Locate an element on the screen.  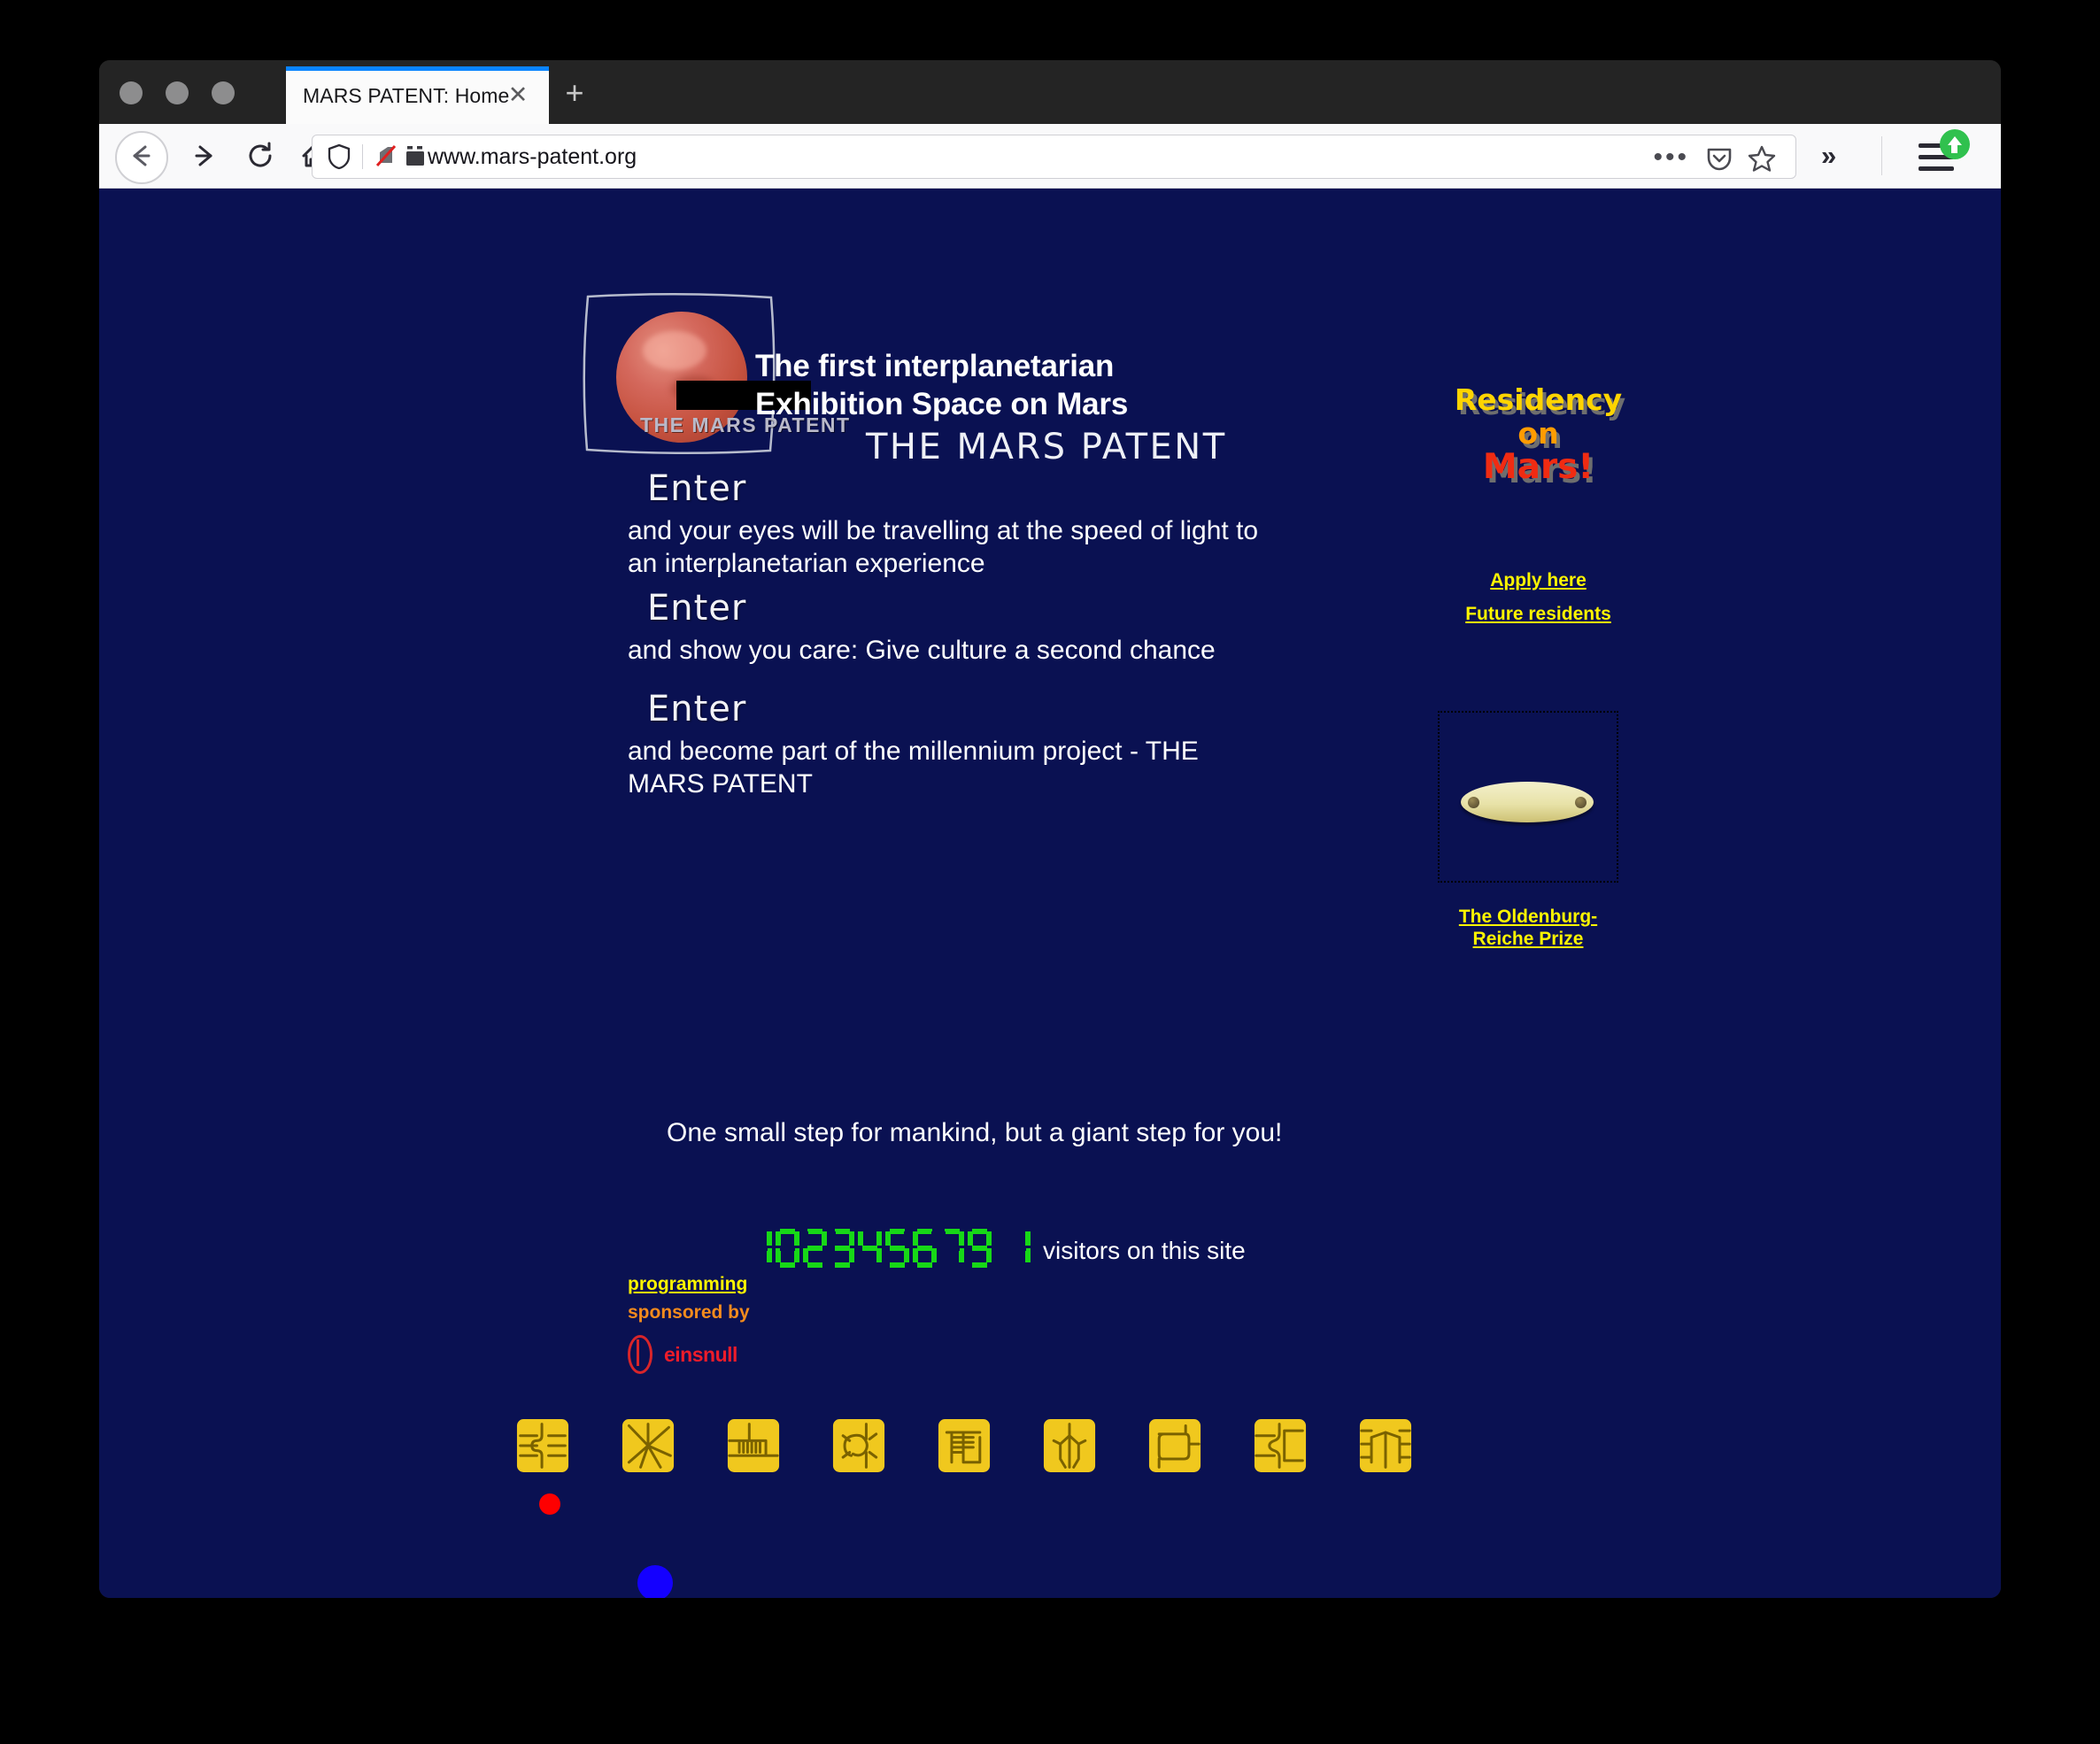
einsnull-logo: einsnull is located at coordinates (689, 1354).